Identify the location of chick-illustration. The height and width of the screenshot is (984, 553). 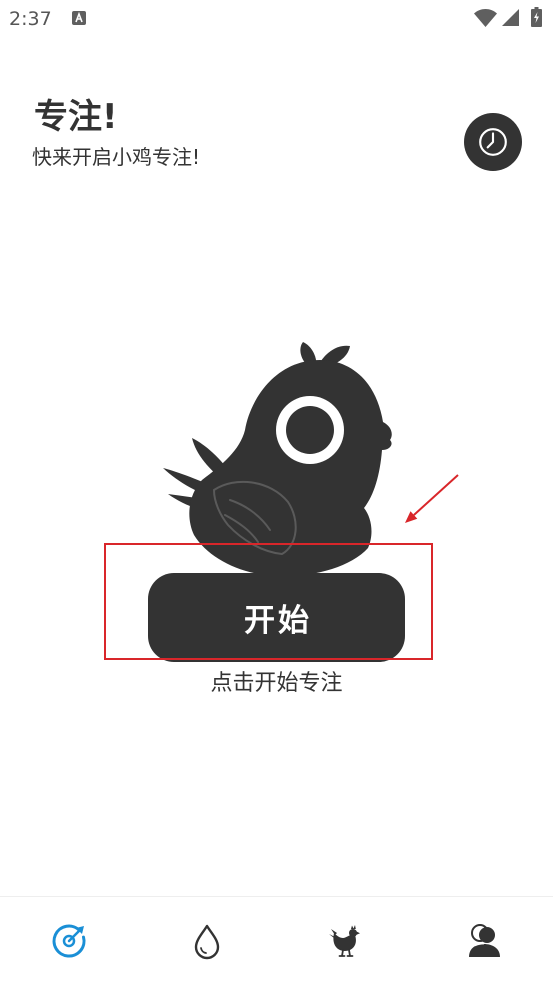
(277, 459).